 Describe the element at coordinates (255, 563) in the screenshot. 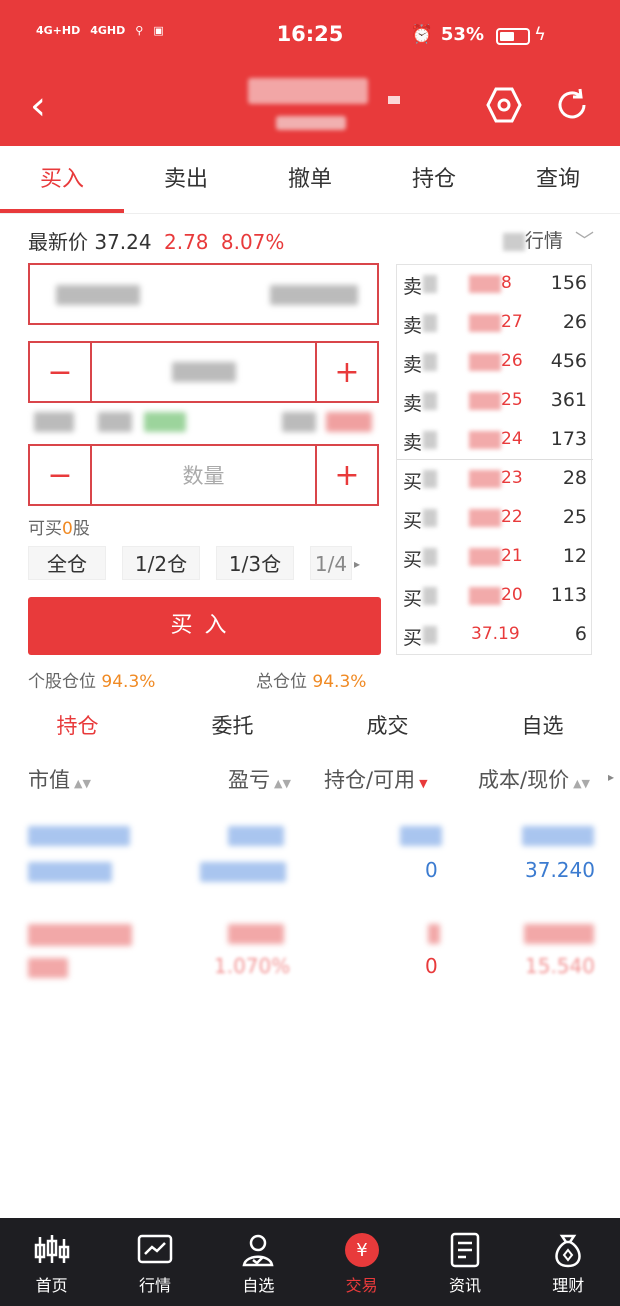

I see `third-position-button: 1/3仓` at that location.